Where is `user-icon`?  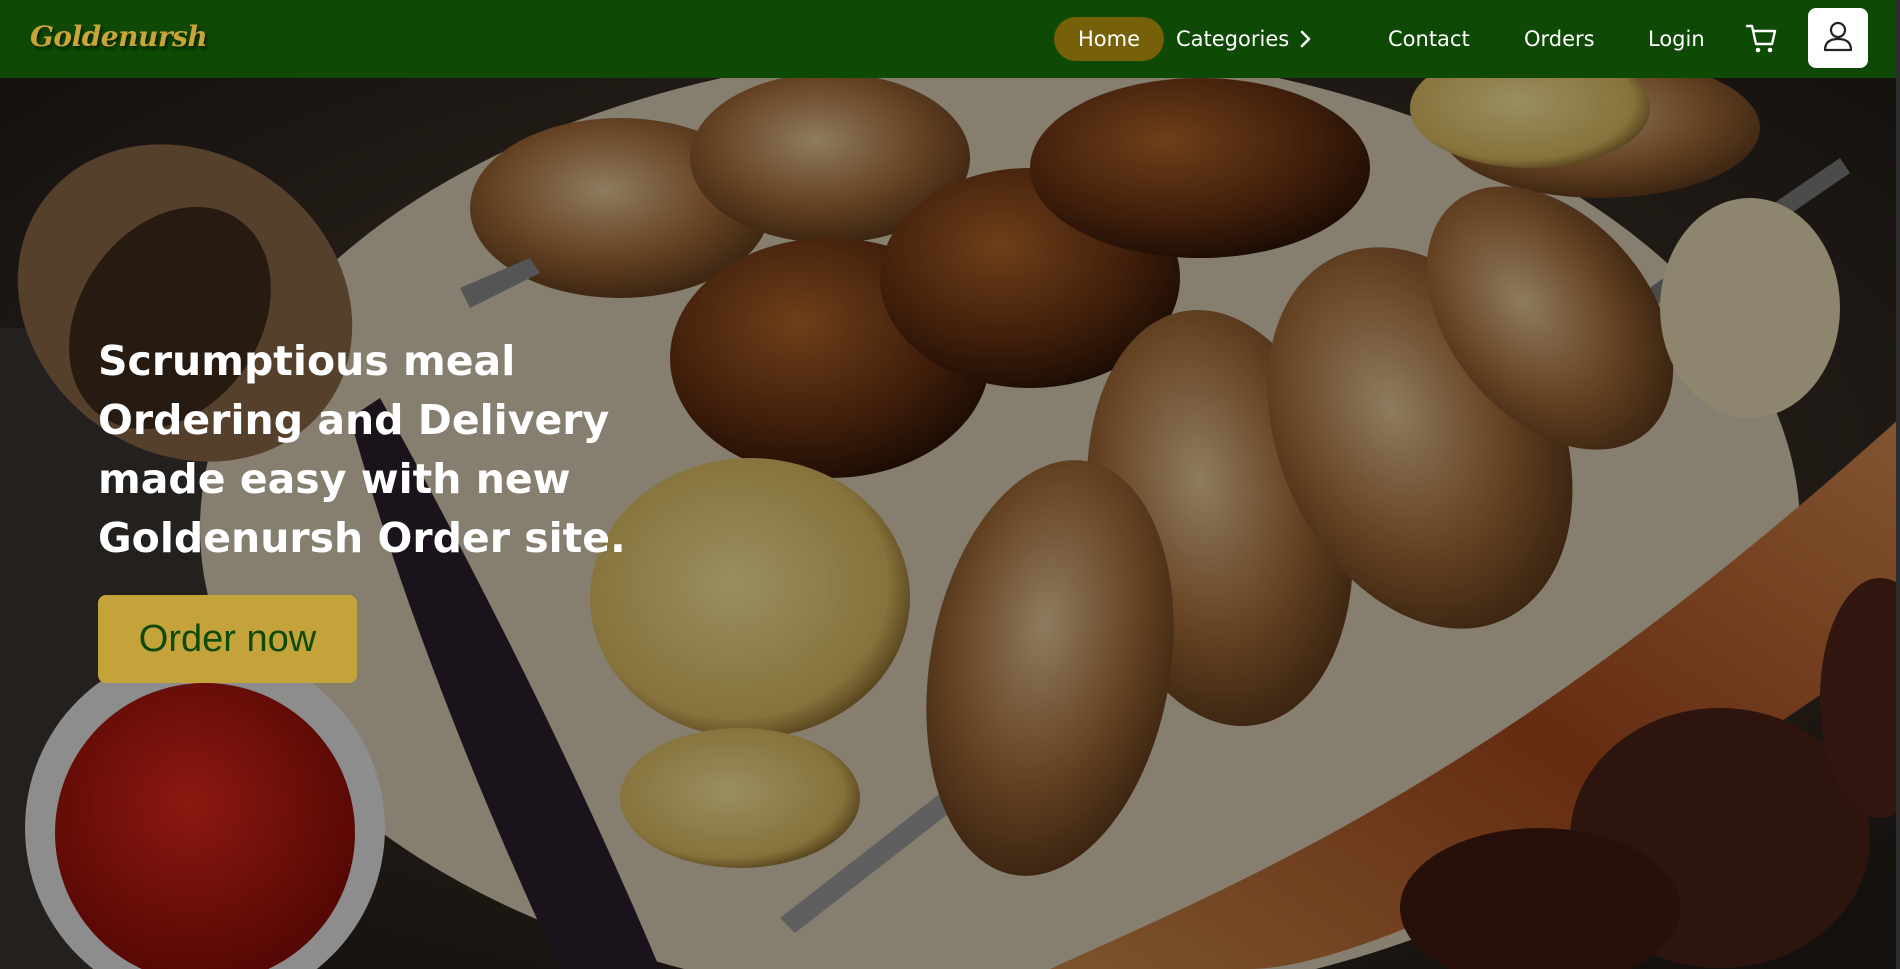 user-icon is located at coordinates (1838, 38).